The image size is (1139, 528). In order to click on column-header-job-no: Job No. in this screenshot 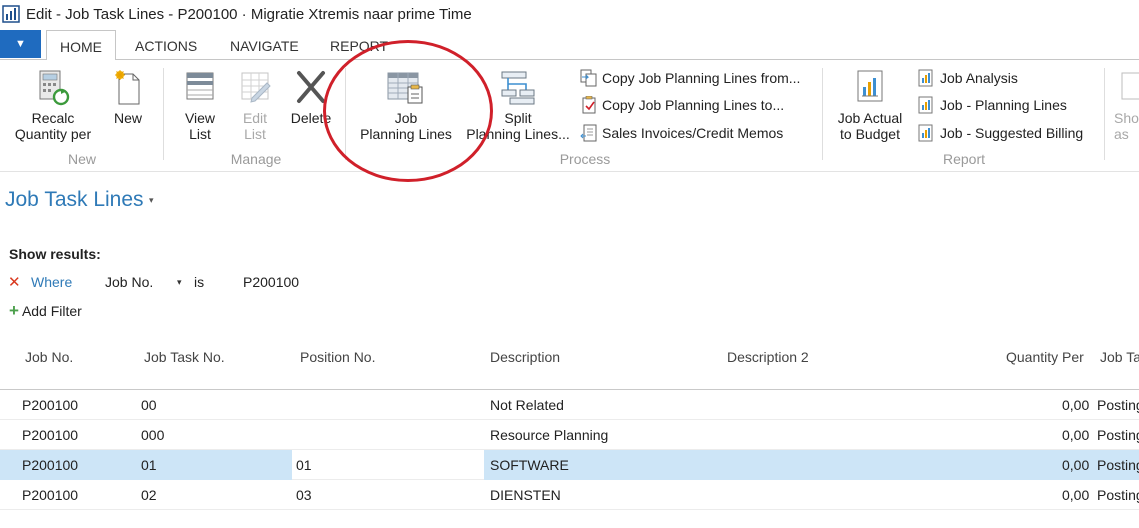, I will do `click(49, 357)`.